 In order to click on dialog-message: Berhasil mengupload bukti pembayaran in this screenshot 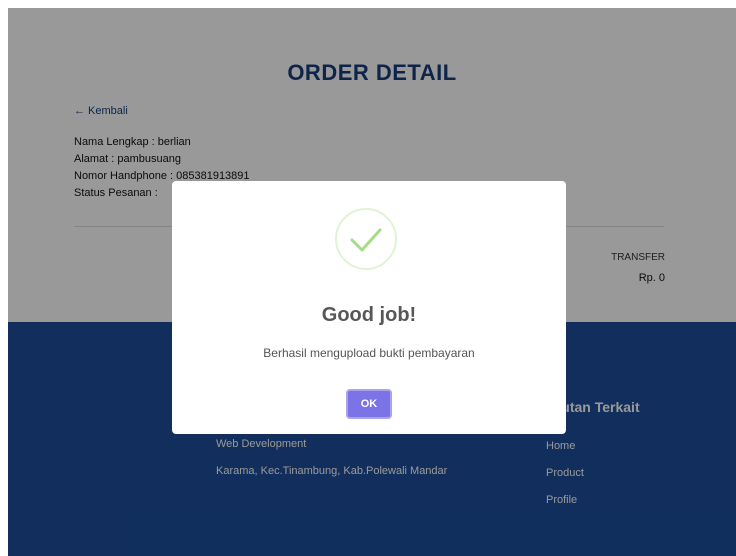, I will do `click(369, 353)`.